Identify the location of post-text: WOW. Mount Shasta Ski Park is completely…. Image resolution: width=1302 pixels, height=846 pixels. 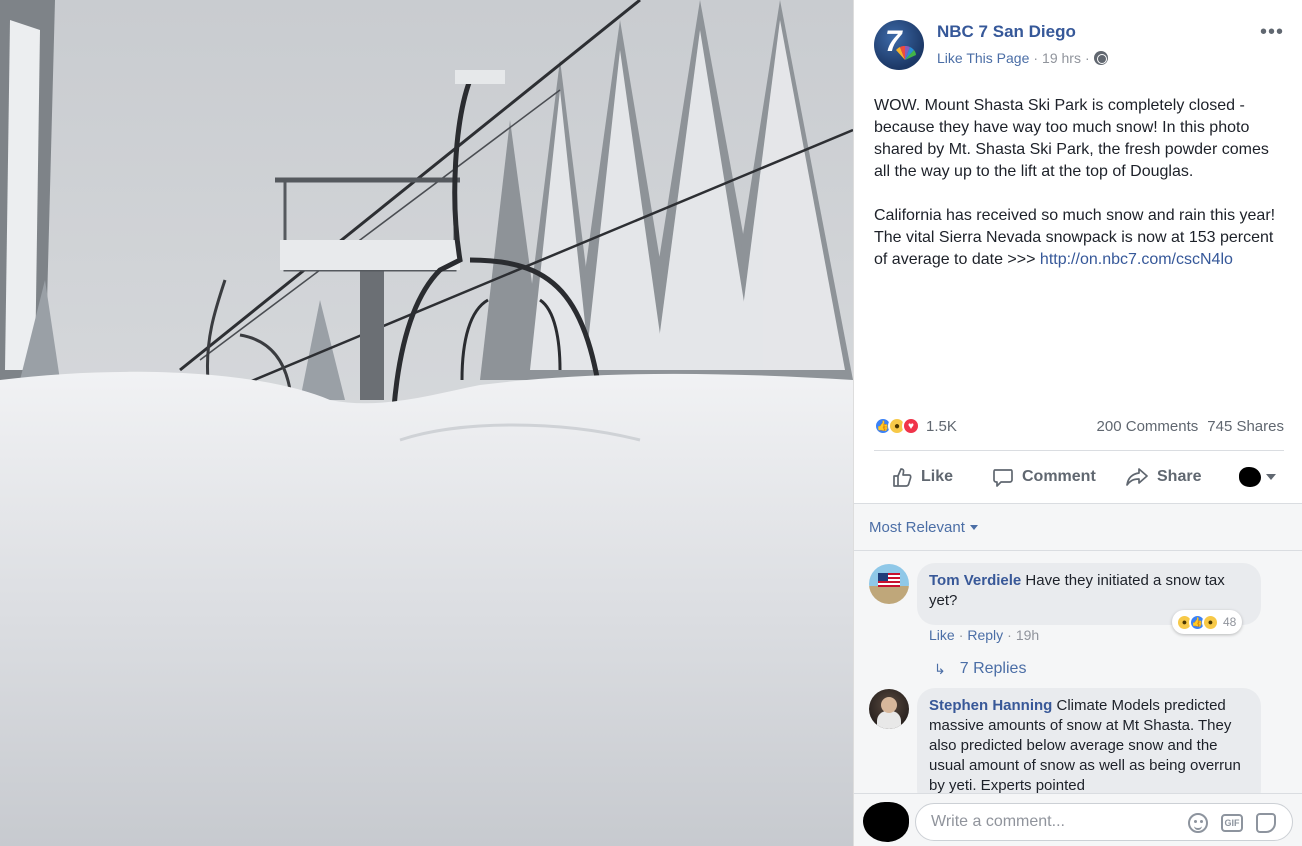
(1081, 183).